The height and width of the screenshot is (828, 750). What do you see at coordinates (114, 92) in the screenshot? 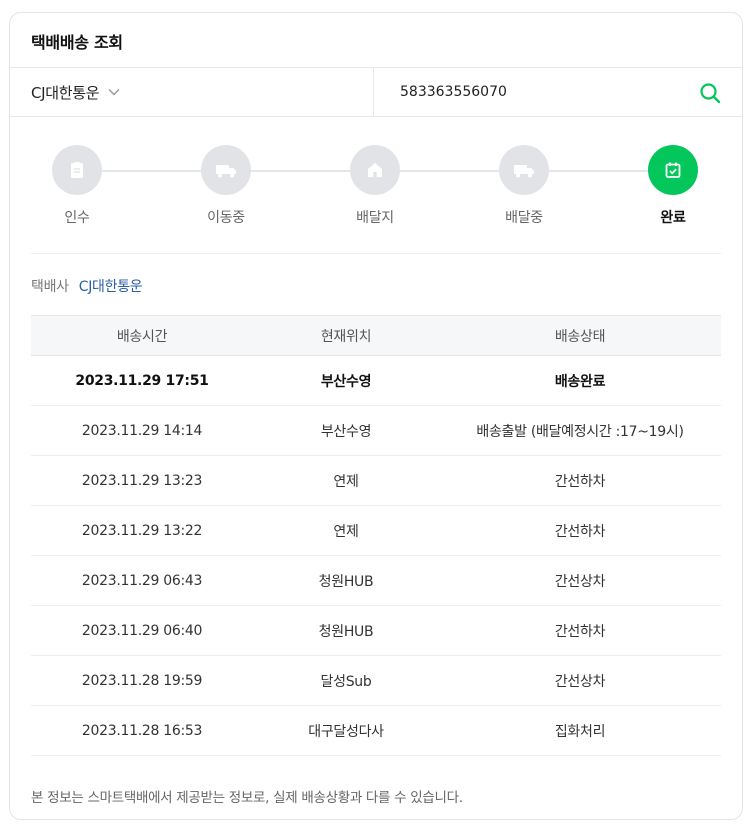
I see `chevron-down-icon` at bounding box center [114, 92].